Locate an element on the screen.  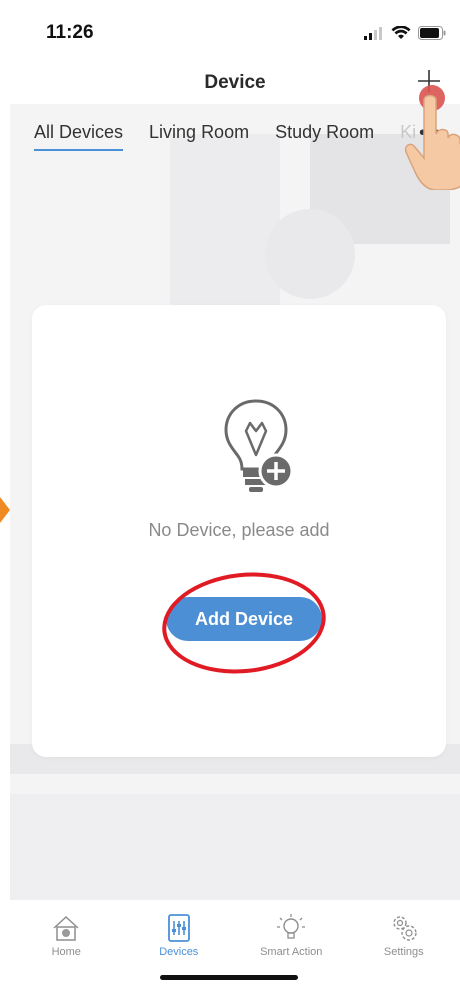
add-device-button: Add Device is located at coordinates (244, 619).